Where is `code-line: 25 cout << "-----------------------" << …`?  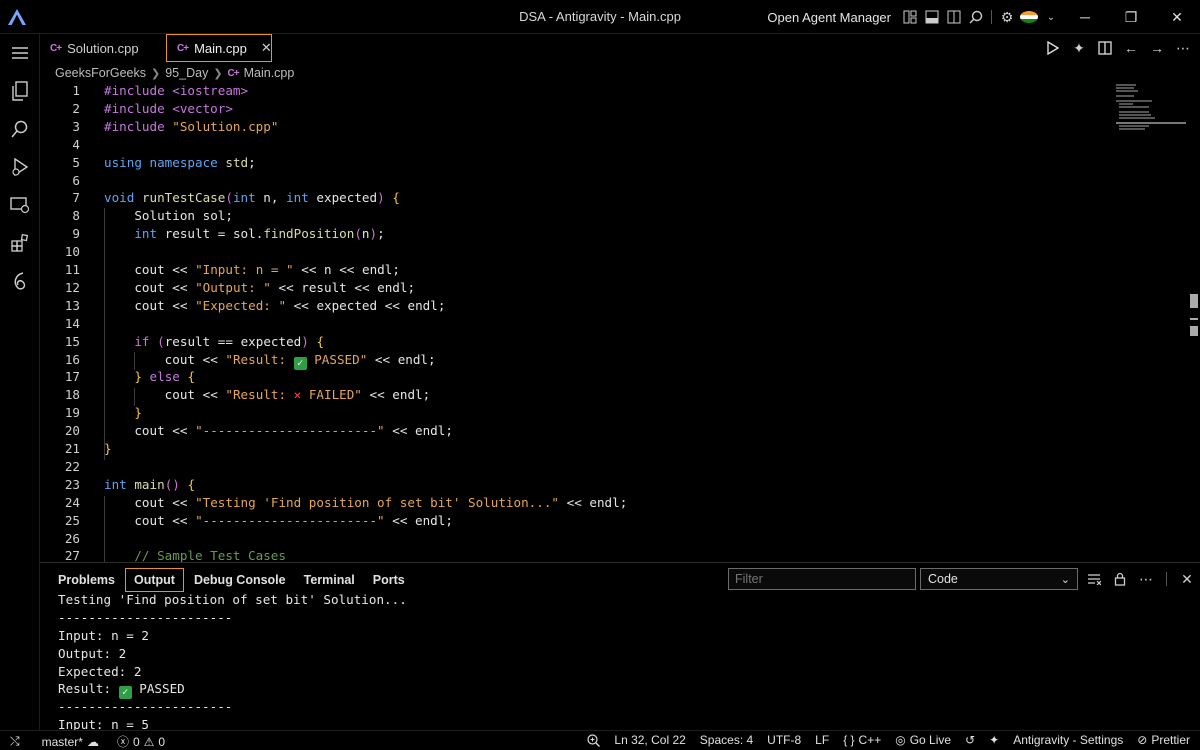 code-line: 25 cout << "-----------------------" << … is located at coordinates (560, 521).